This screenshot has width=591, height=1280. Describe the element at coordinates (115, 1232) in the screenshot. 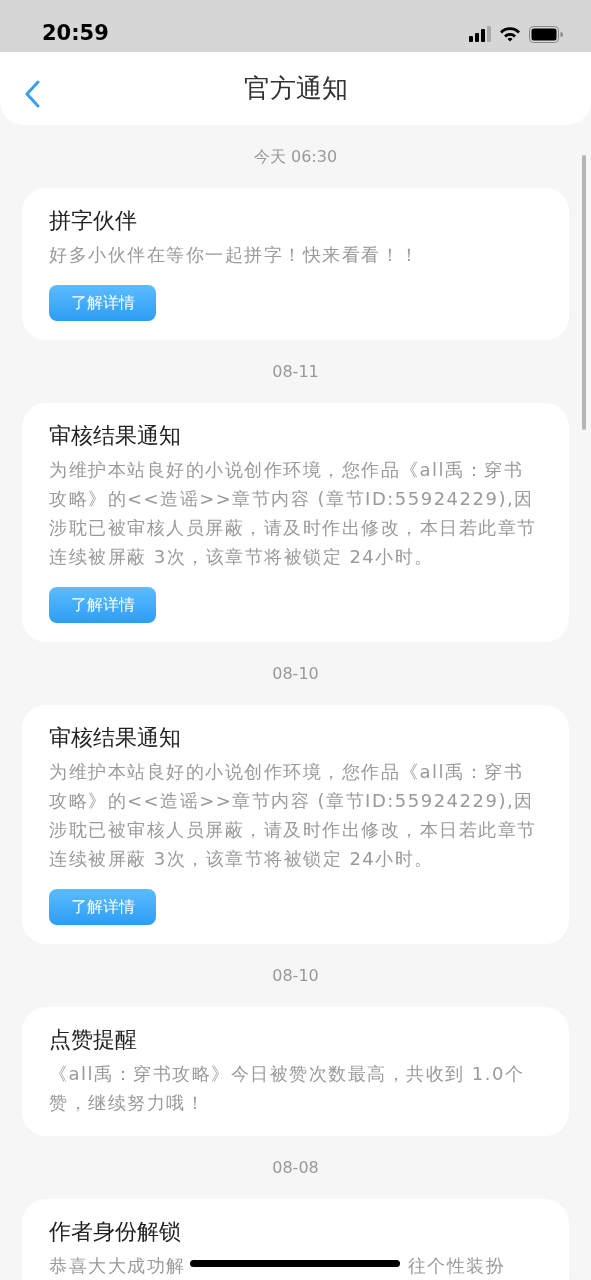

I see `notification-title: 作者身份解锁` at that location.